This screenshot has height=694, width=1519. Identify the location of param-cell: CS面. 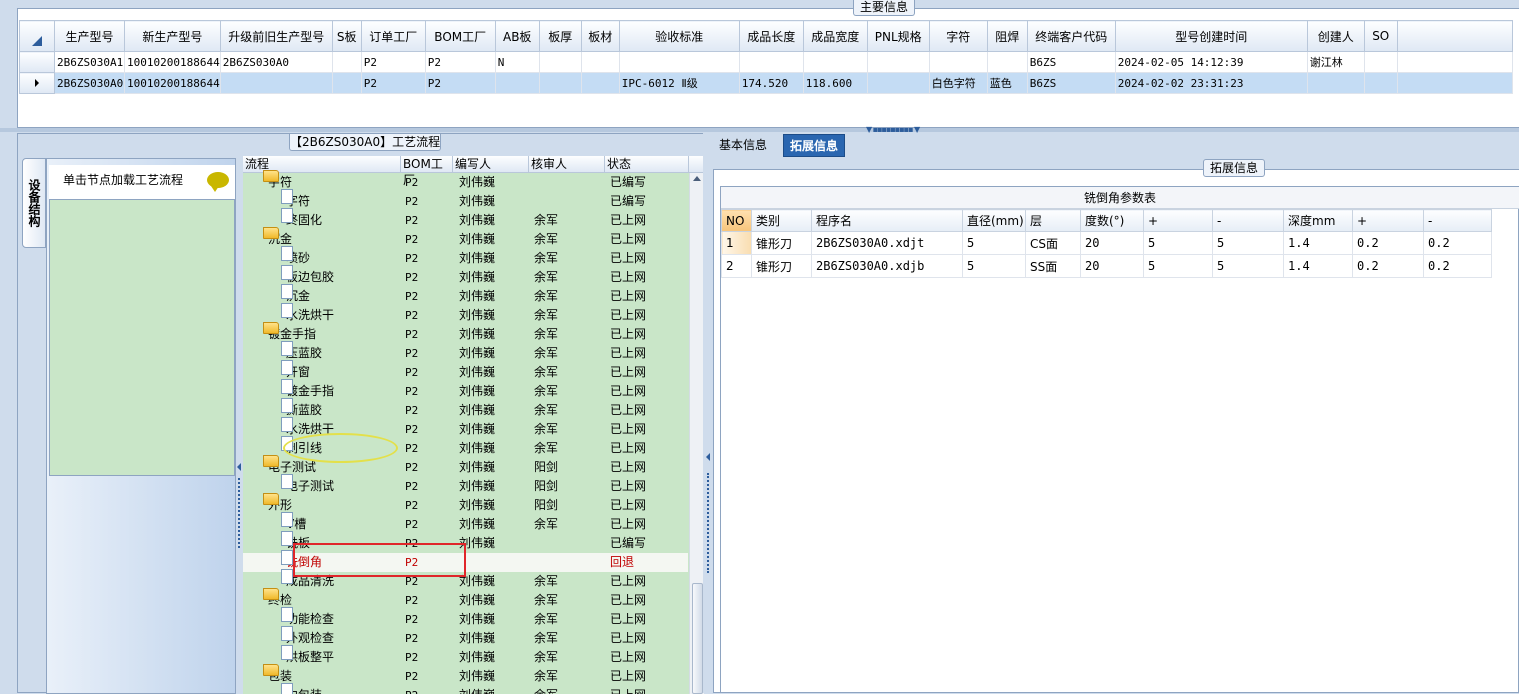
(1053, 243).